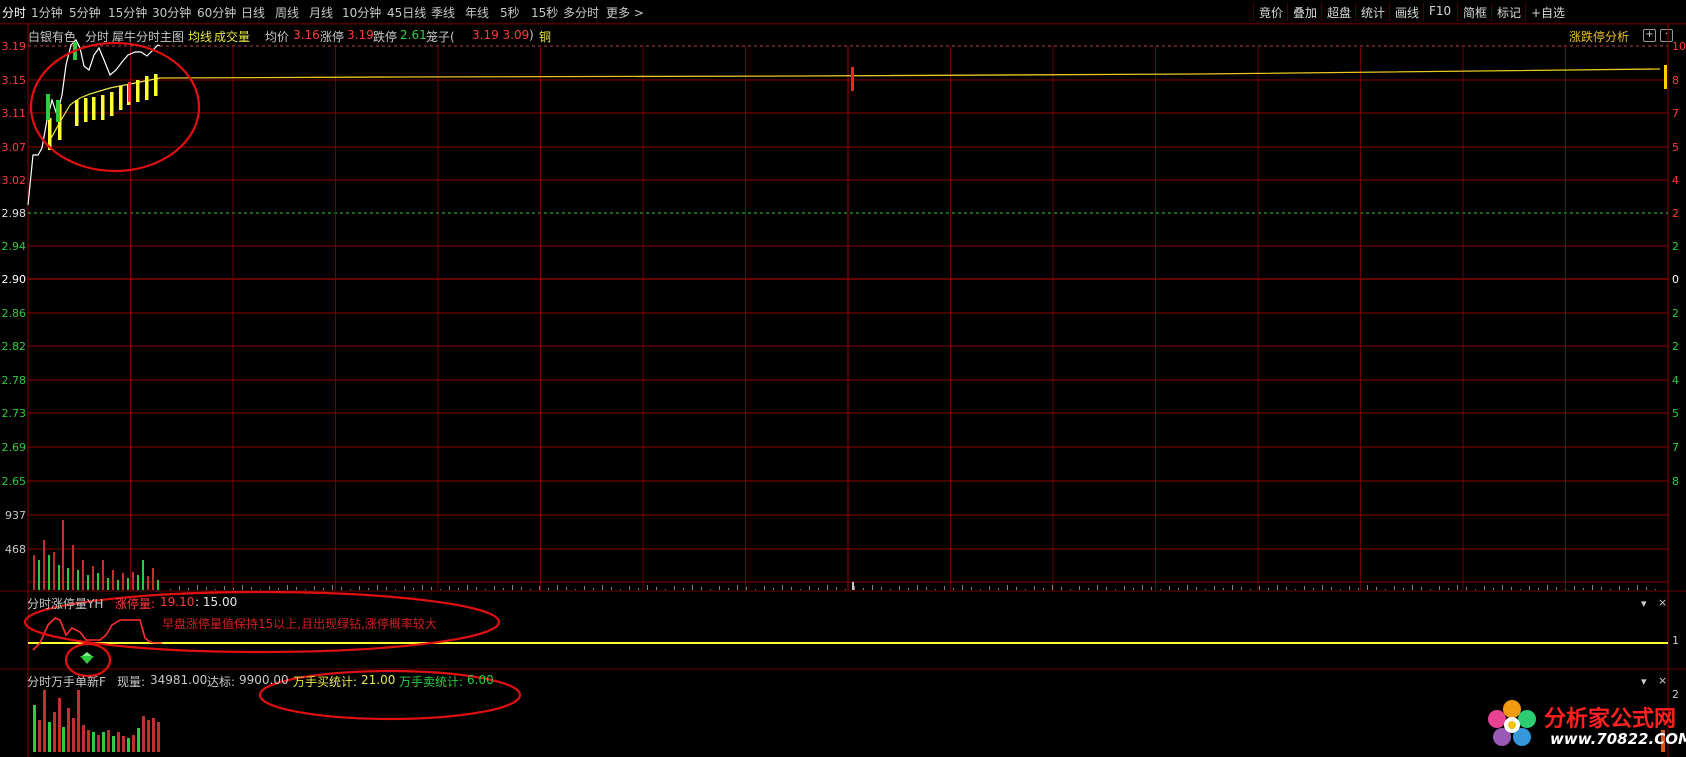 This screenshot has height=757, width=1686. I want to click on price-axis-label: 3.07, so click(14, 147).